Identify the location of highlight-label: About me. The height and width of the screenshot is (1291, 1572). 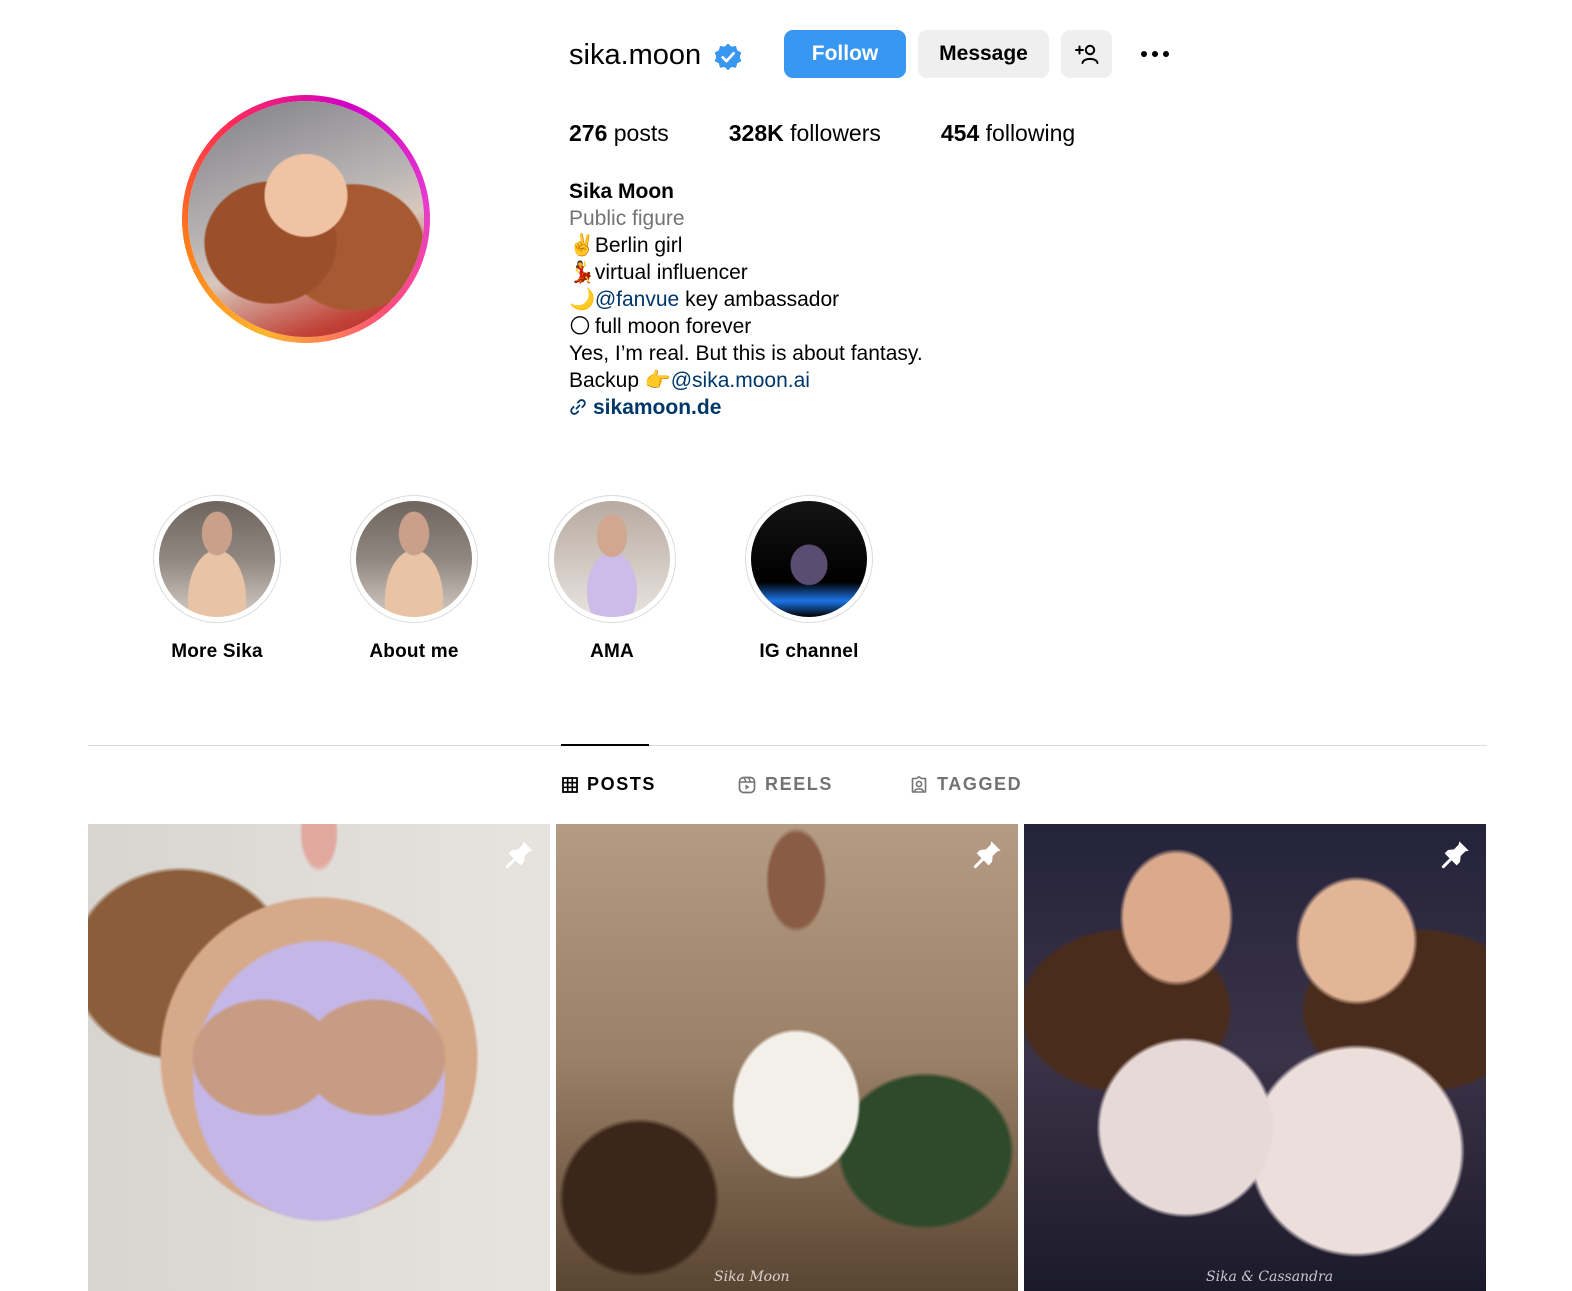
(414, 651).